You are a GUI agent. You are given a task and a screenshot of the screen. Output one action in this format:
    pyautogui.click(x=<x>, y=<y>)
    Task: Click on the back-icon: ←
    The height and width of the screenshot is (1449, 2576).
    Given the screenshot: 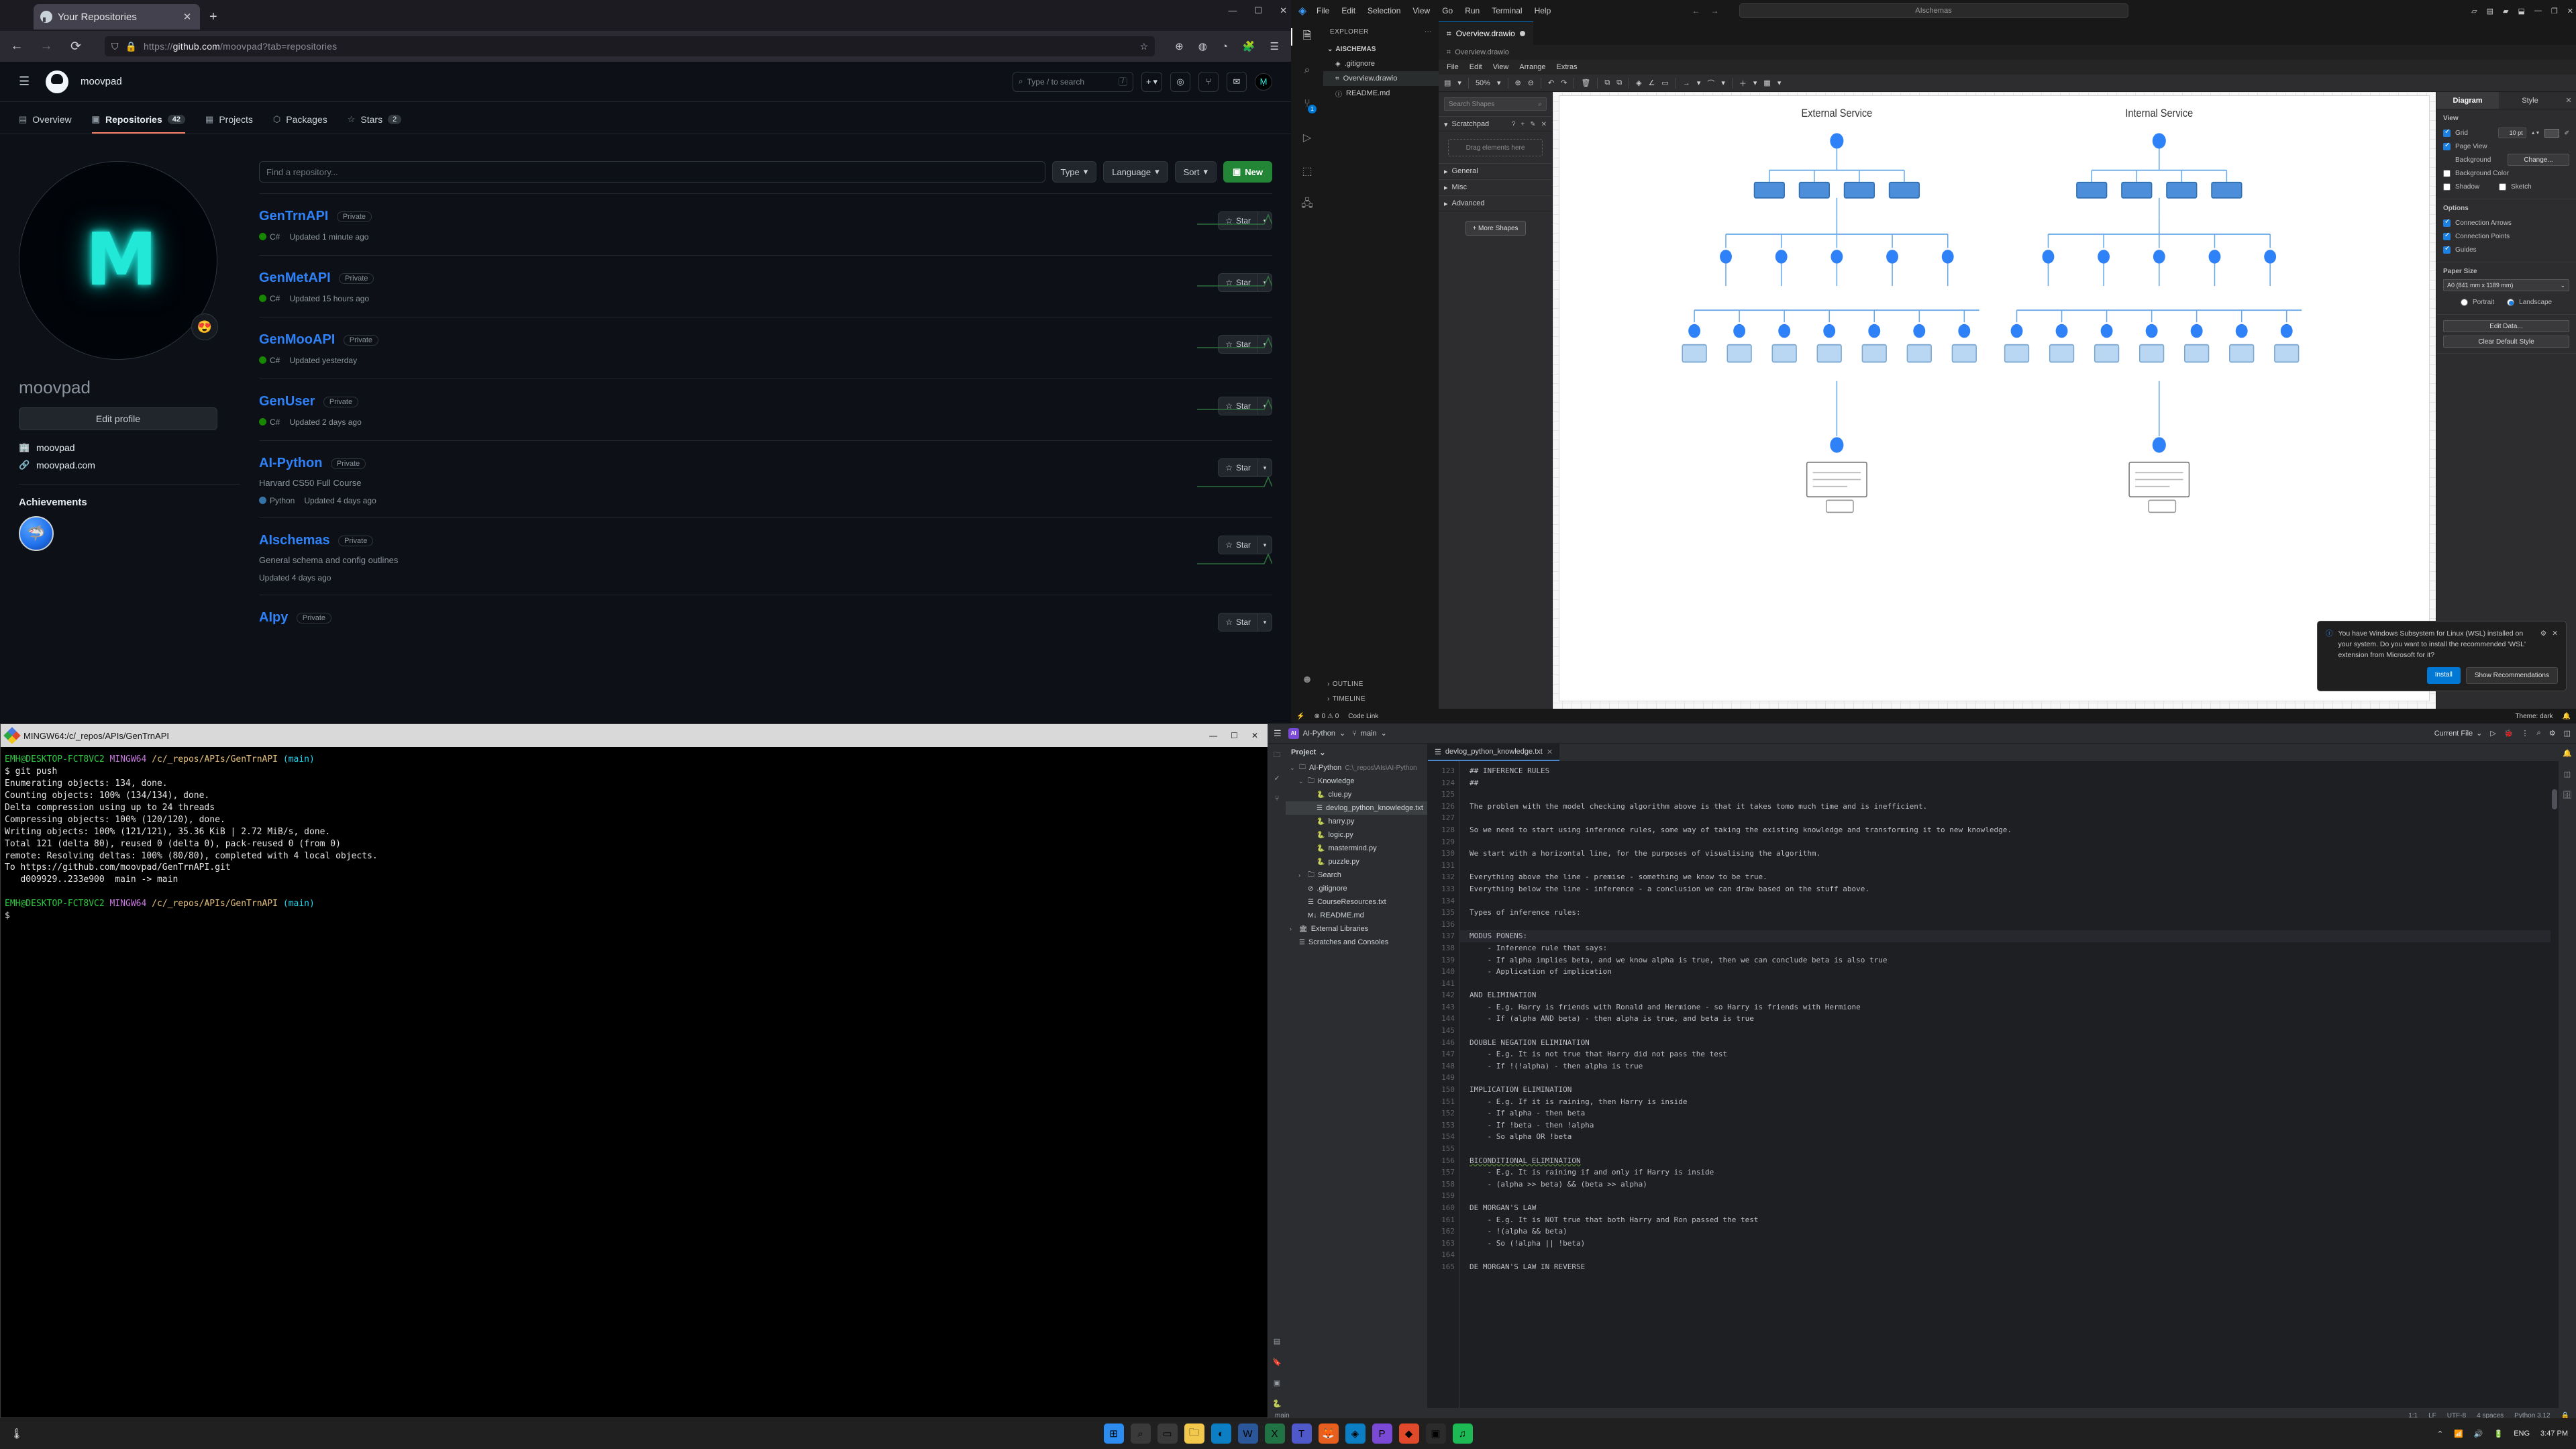 What is the action you would take?
    pyautogui.click(x=16, y=46)
    